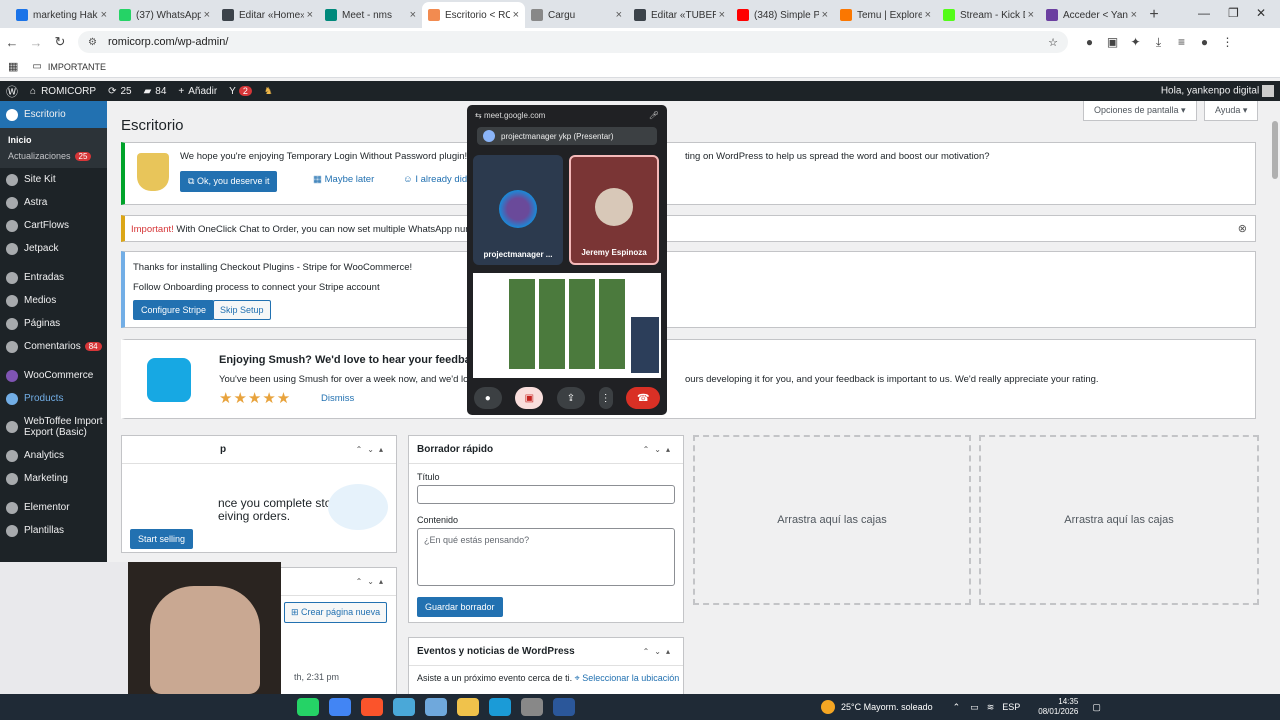  I want to click on menu-kebab-icon: ⋮, so click(1227, 42).